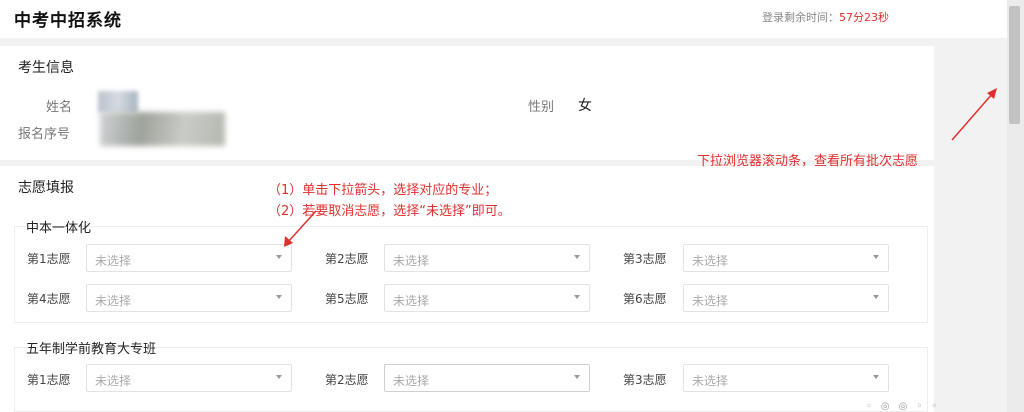  I want to click on arrow-to-dropdown-icon, so click(300, 228).